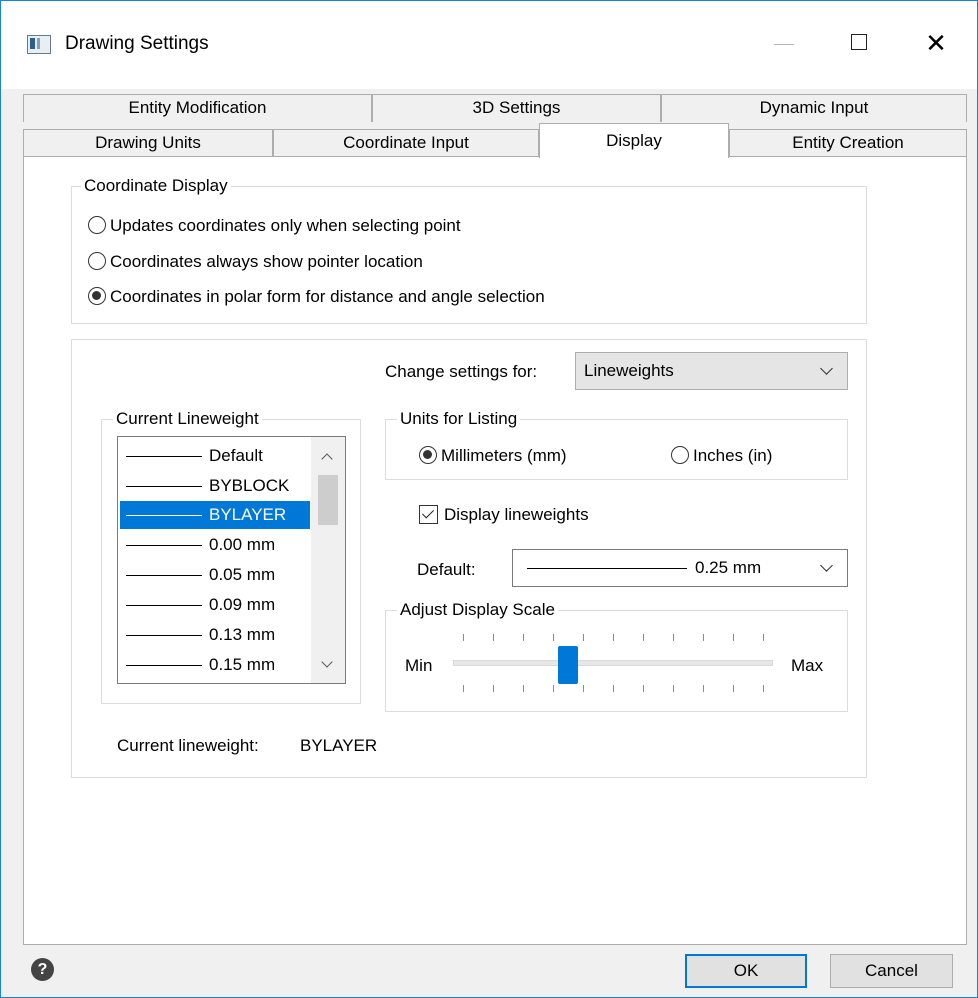  What do you see at coordinates (784, 44) in the screenshot?
I see `minimize-button` at bounding box center [784, 44].